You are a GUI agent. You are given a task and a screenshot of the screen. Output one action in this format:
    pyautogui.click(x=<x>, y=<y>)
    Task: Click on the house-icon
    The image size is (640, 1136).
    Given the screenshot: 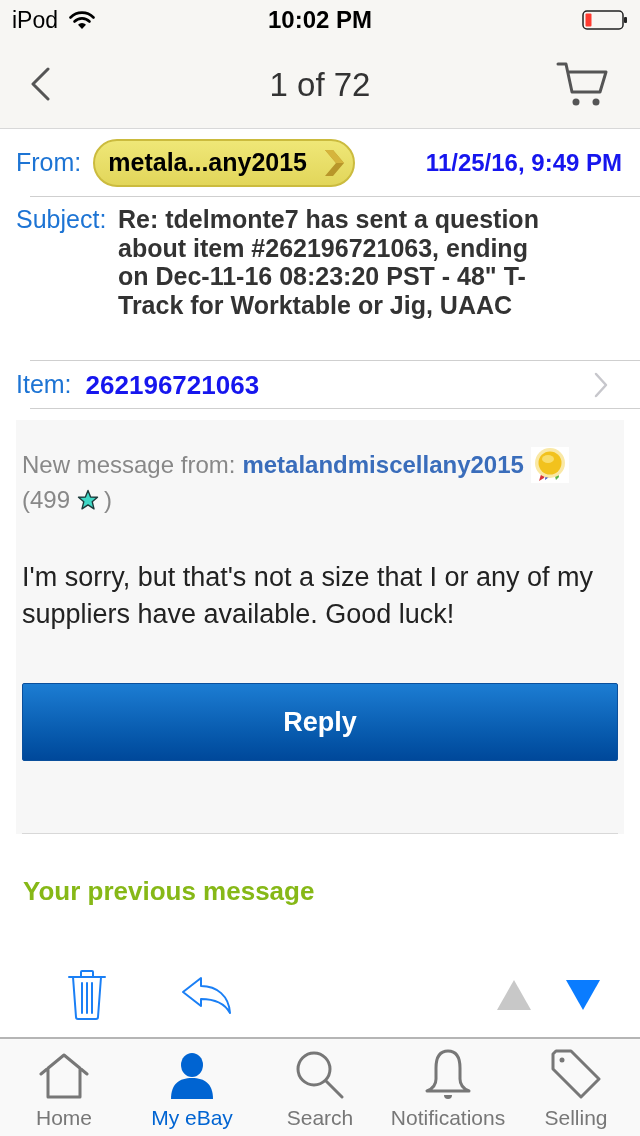 What is the action you would take?
    pyautogui.click(x=64, y=1076)
    